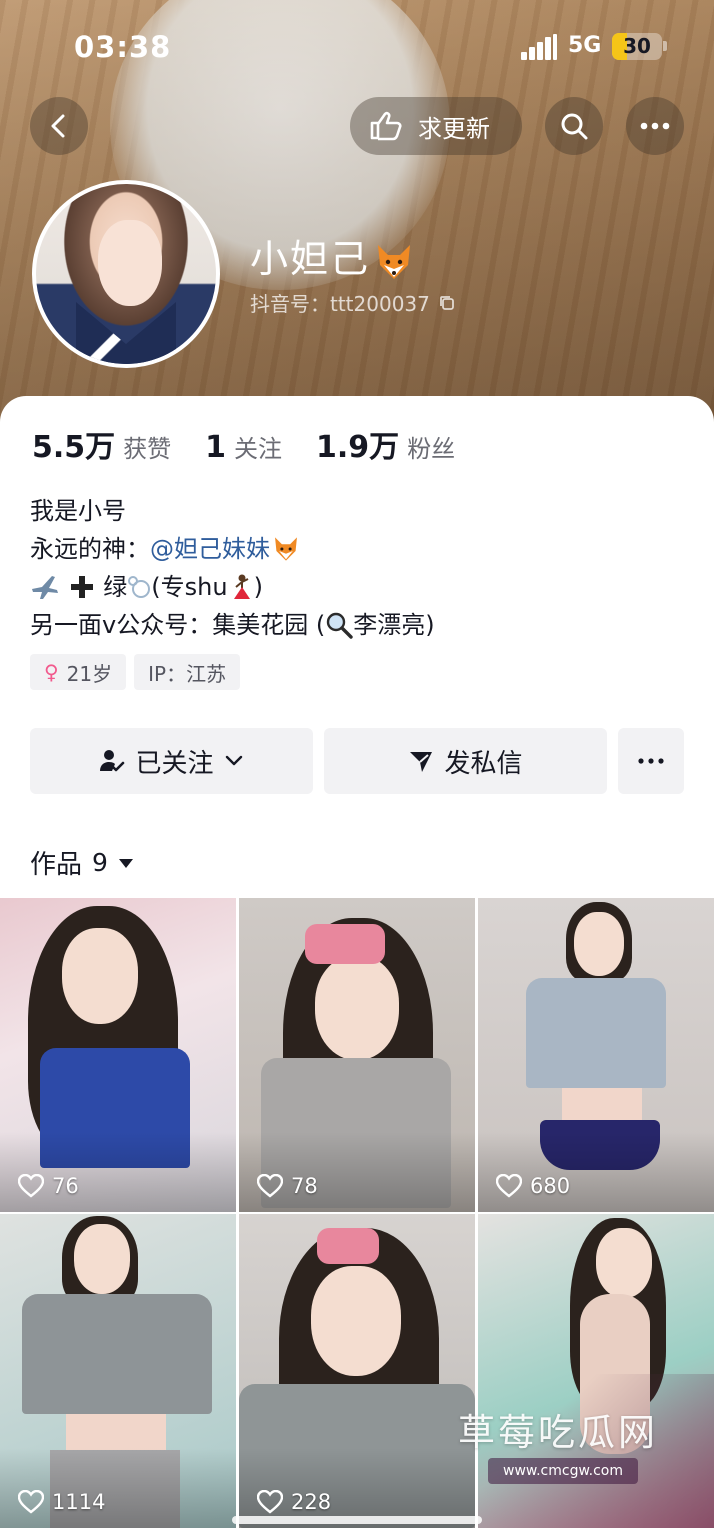 Image resolution: width=714 pixels, height=1528 pixels. I want to click on ip-tag: IP：江苏, so click(187, 672).